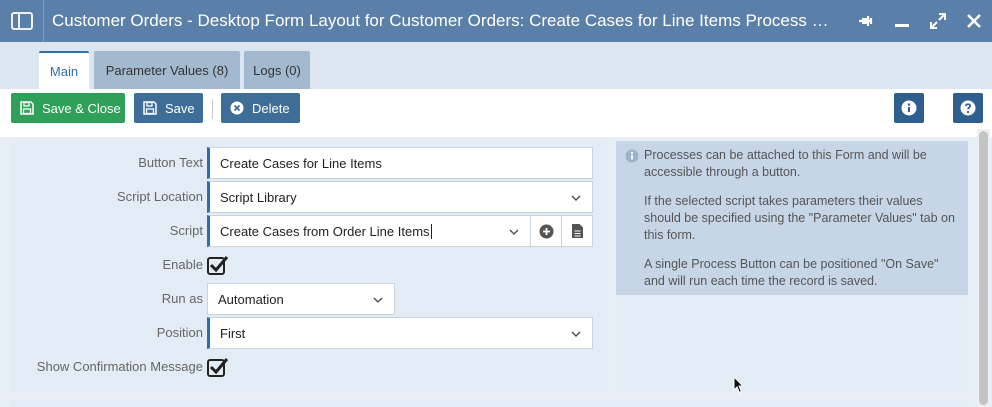  I want to click on enable-checkbox, so click(218, 265).